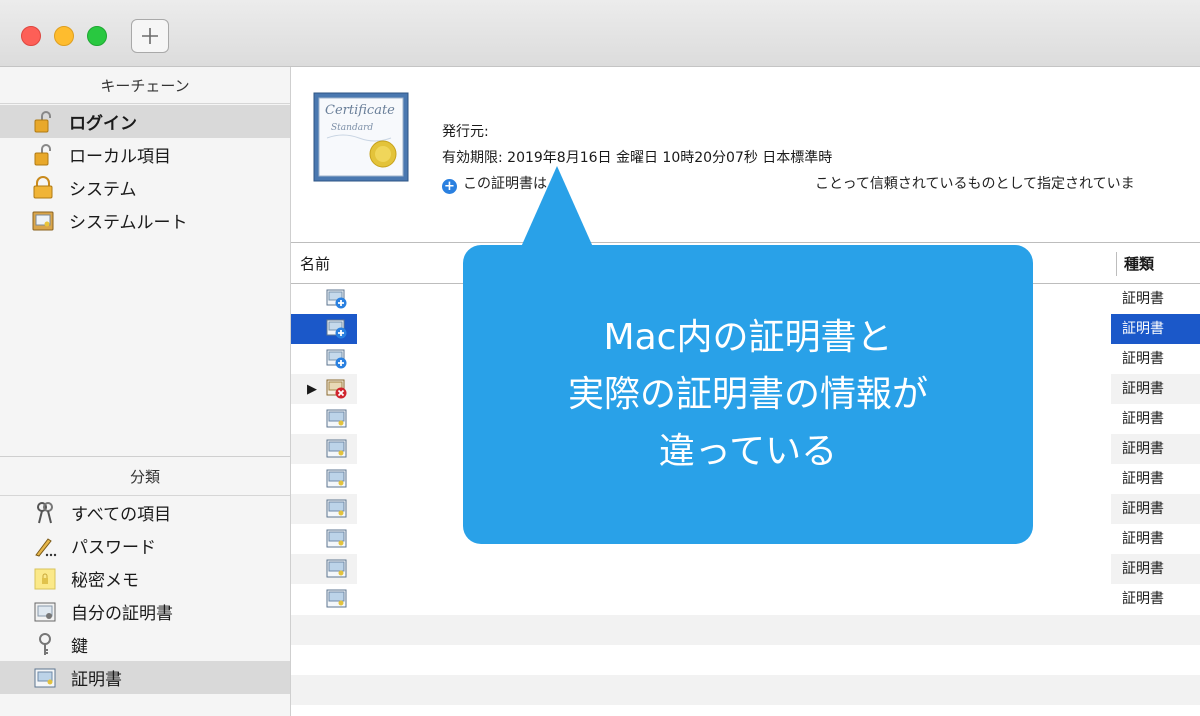 Image resolution: width=1200 pixels, height=716 pixels. I want to click on column-header-kind: 種類, so click(1135, 264).